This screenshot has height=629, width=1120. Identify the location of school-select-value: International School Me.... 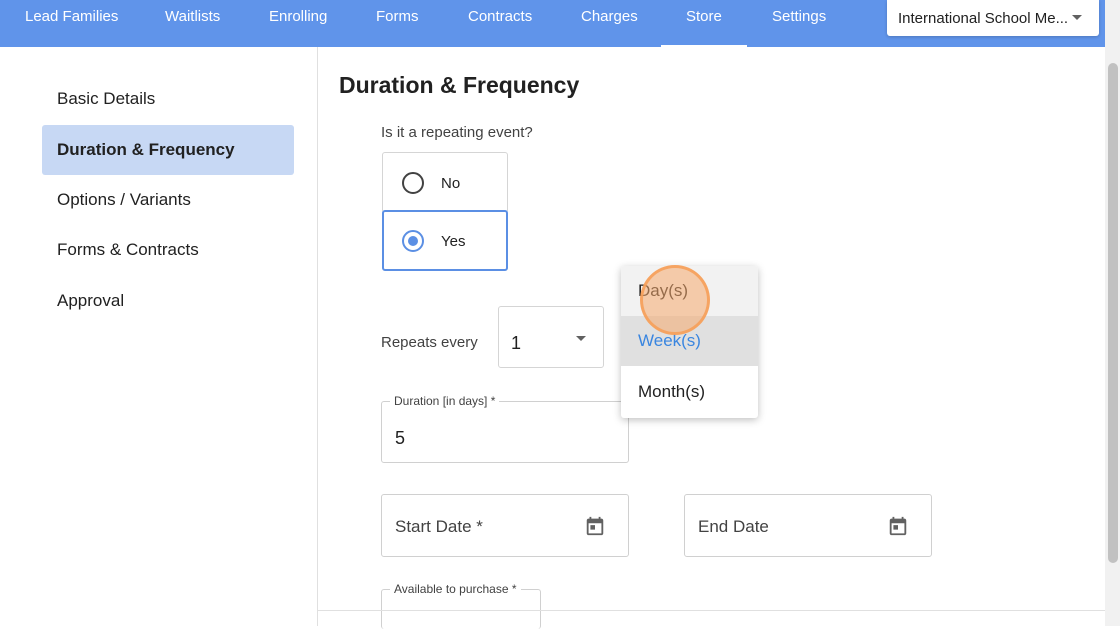
(983, 18).